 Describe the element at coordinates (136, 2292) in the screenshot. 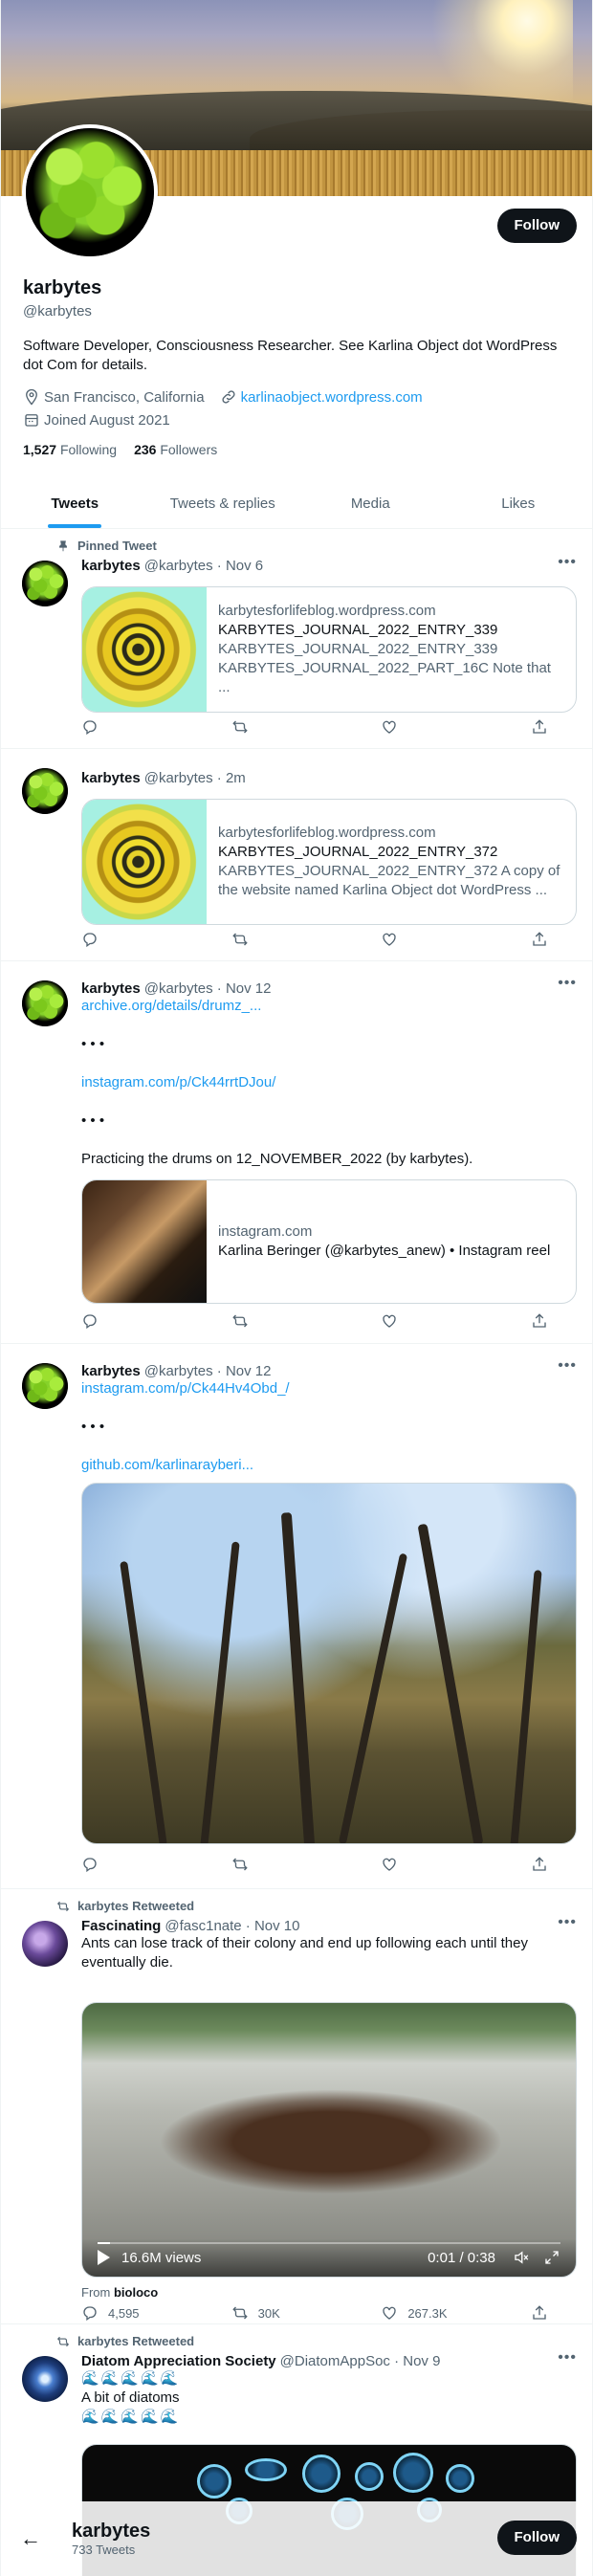

I see `video-source-link: bioloco` at that location.